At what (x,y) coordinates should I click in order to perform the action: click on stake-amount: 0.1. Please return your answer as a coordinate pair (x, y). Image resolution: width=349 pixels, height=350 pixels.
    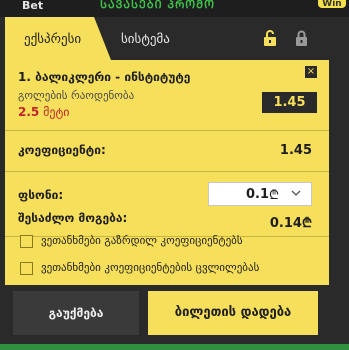
    Looking at the image, I should click on (257, 194).